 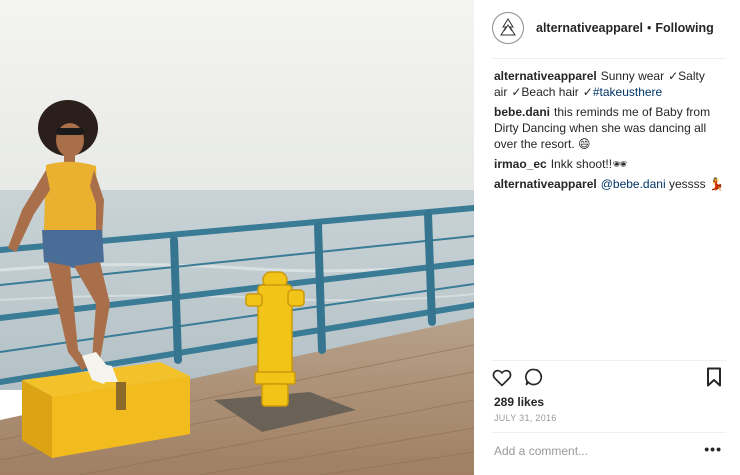 I want to click on sunglasses-emoji-icon: 🕶, so click(x=620, y=164).